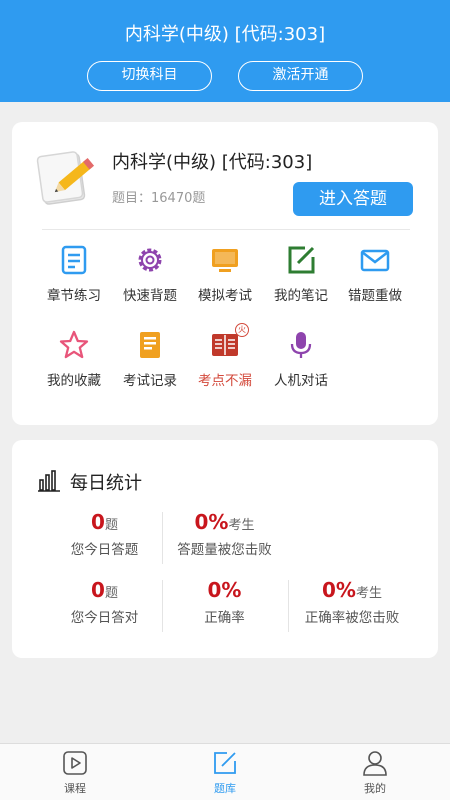 The image size is (450, 800). I want to click on note-edit-icon, so click(301, 260).